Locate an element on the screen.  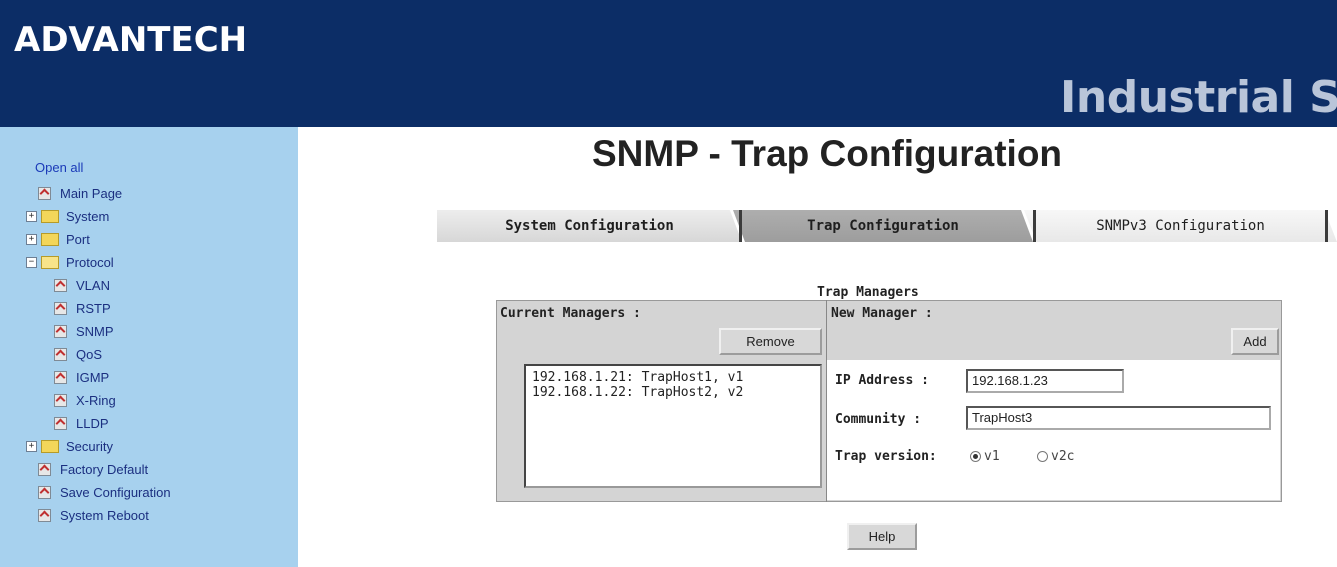
sidebar-item-label: QoS is located at coordinates (89, 354).